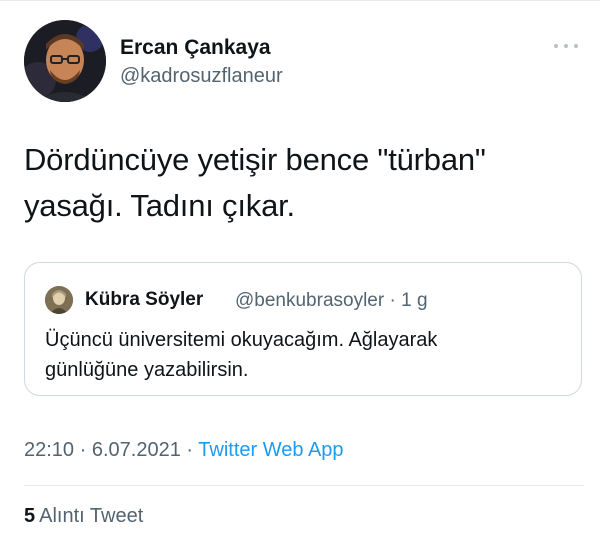 The image size is (600, 545). What do you see at coordinates (49, 450) in the screenshot?
I see `tweet-time: 22:10` at bounding box center [49, 450].